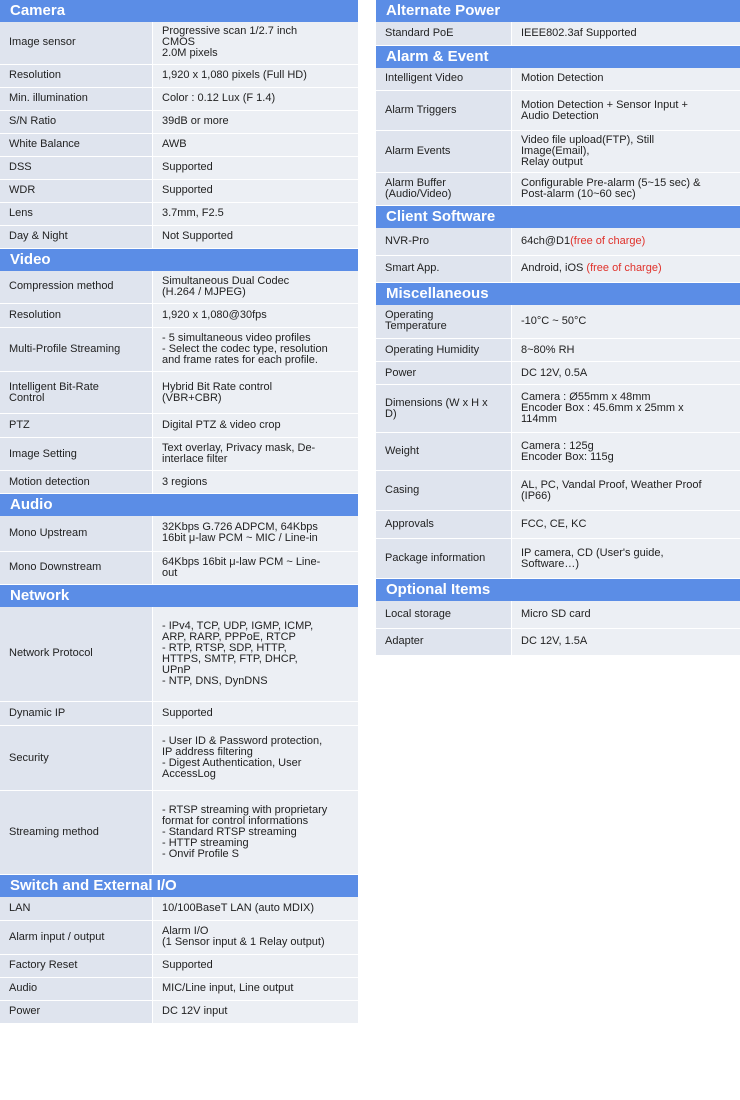 The width and height of the screenshot is (740, 1100). Describe the element at coordinates (55, 567) in the screenshot. I see `spec-label-text: Mono Downstream` at that location.